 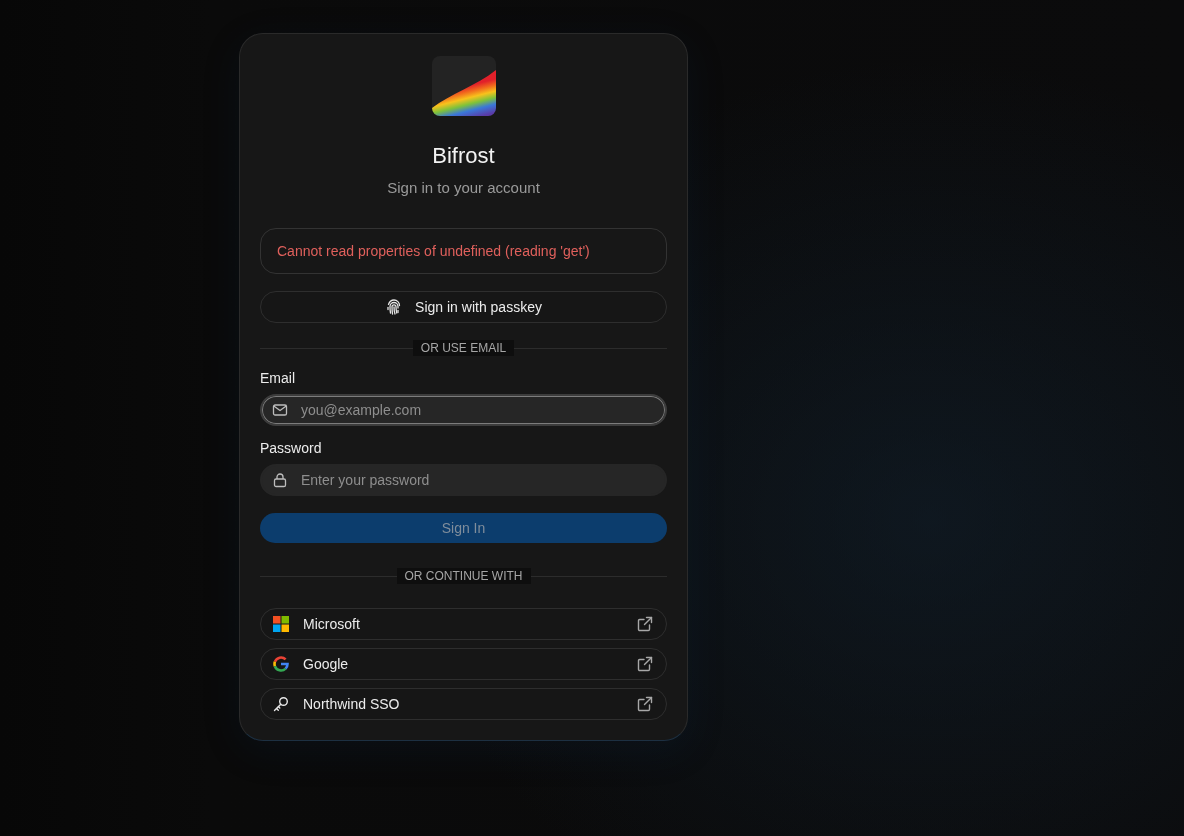 I want to click on four-squares-logo-icon, so click(x=281, y=624).